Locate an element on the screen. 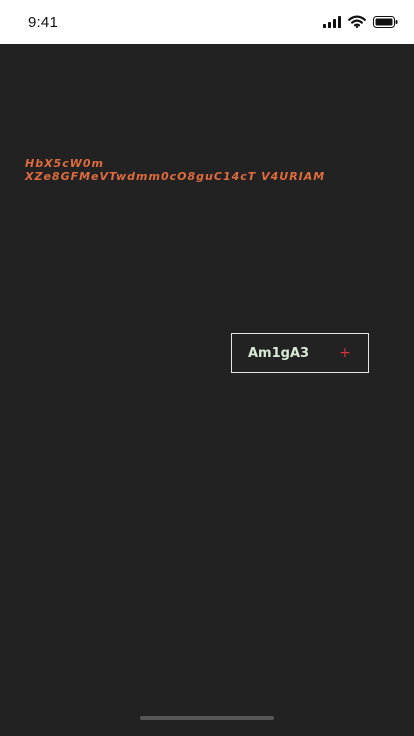 This screenshot has width=414, height=736. button-label: Am1gA3 is located at coordinates (279, 353).